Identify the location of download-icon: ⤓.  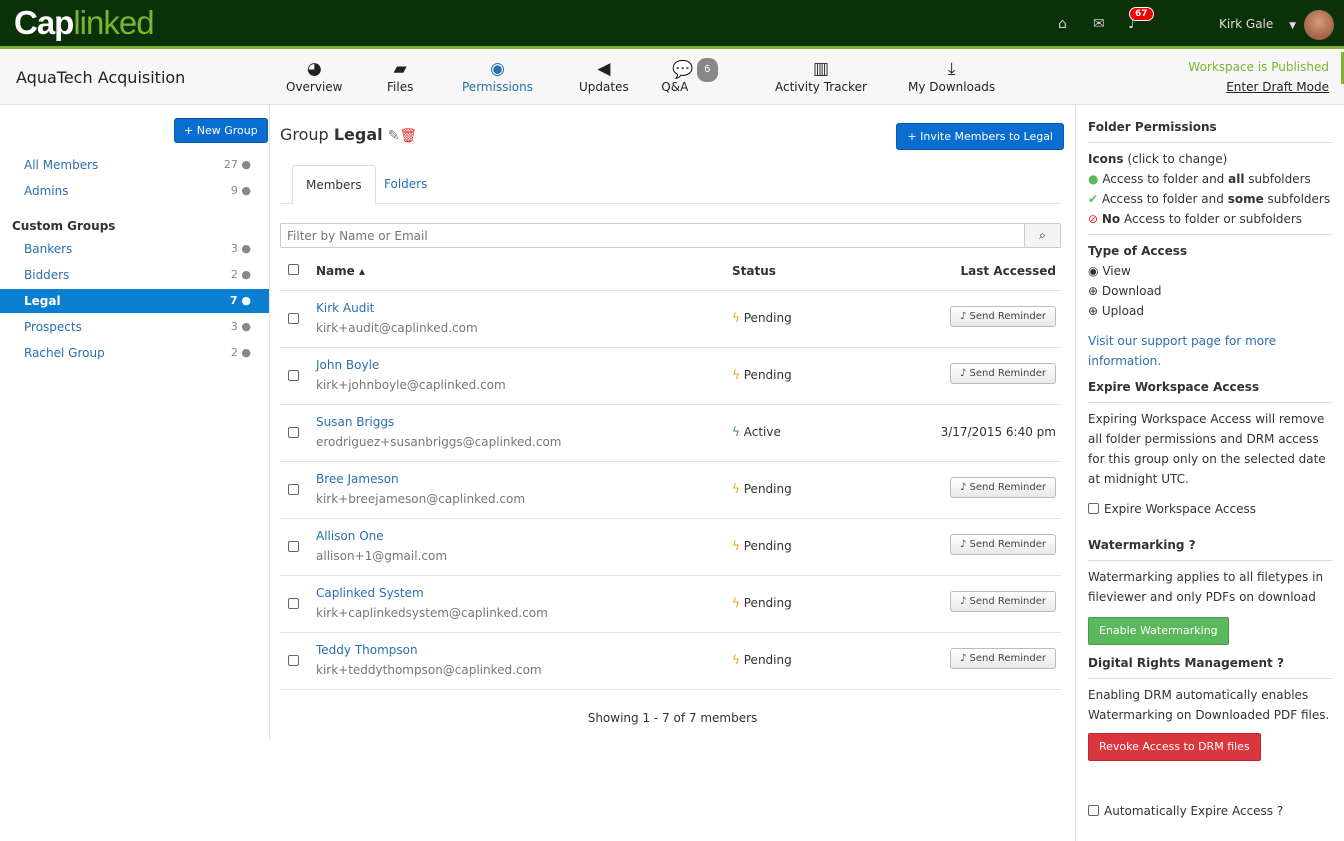
(951, 69).